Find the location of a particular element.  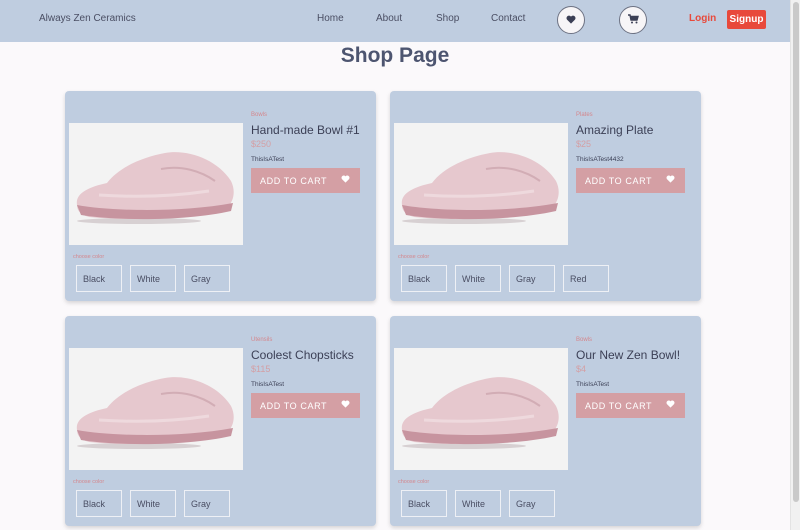

product-category: Plates is located at coordinates (584, 115).